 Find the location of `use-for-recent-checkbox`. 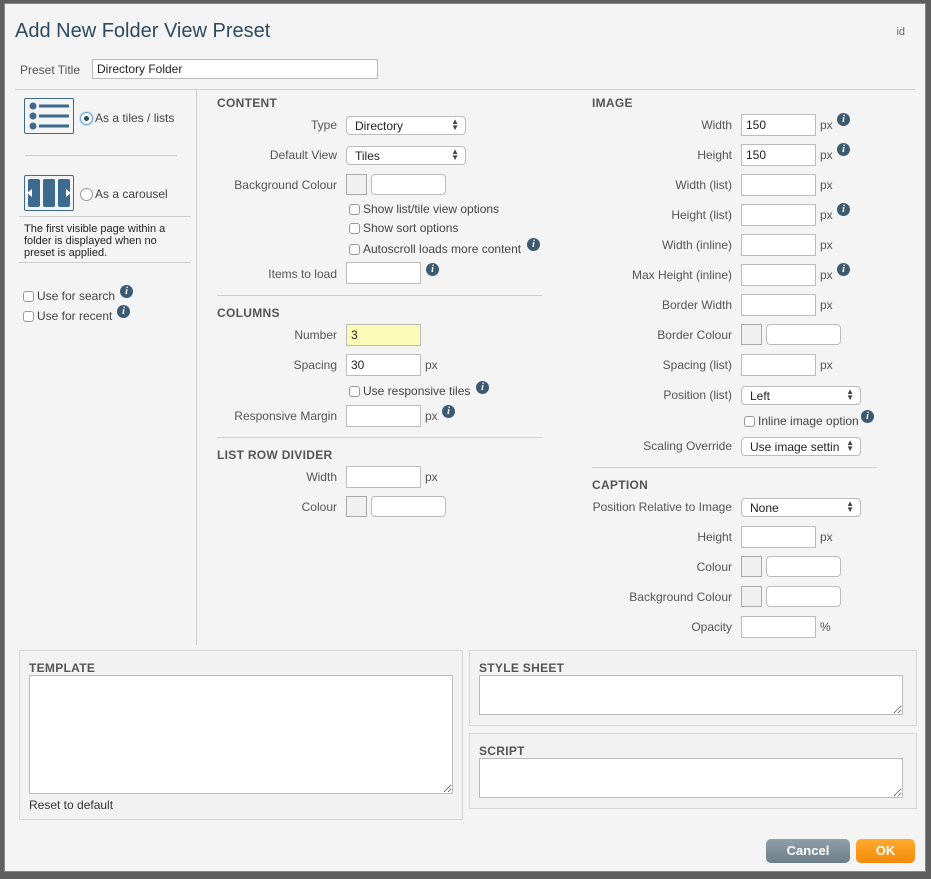

use-for-recent-checkbox is located at coordinates (28, 316).